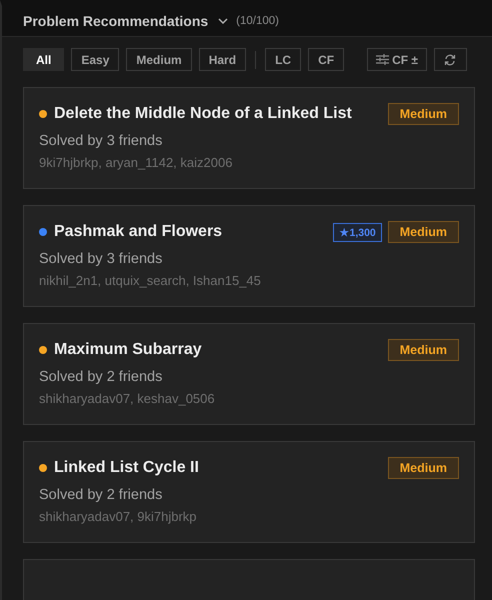  Describe the element at coordinates (194, 232) in the screenshot. I see `problem-title: Pashmak and Flowers` at that location.